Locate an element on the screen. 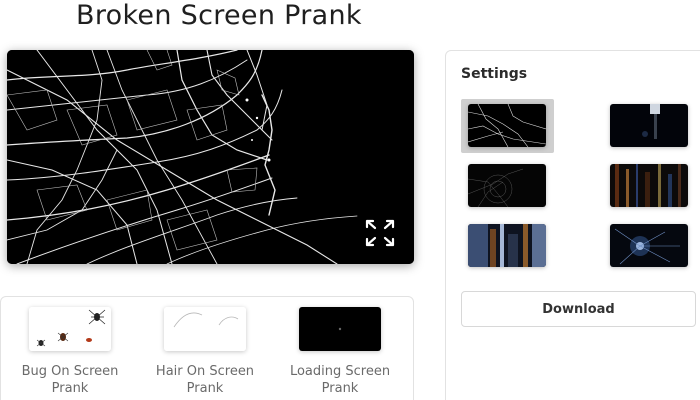 The width and height of the screenshot is (700, 400). prank-label: Bug On Screen Prank is located at coordinates (70, 380).